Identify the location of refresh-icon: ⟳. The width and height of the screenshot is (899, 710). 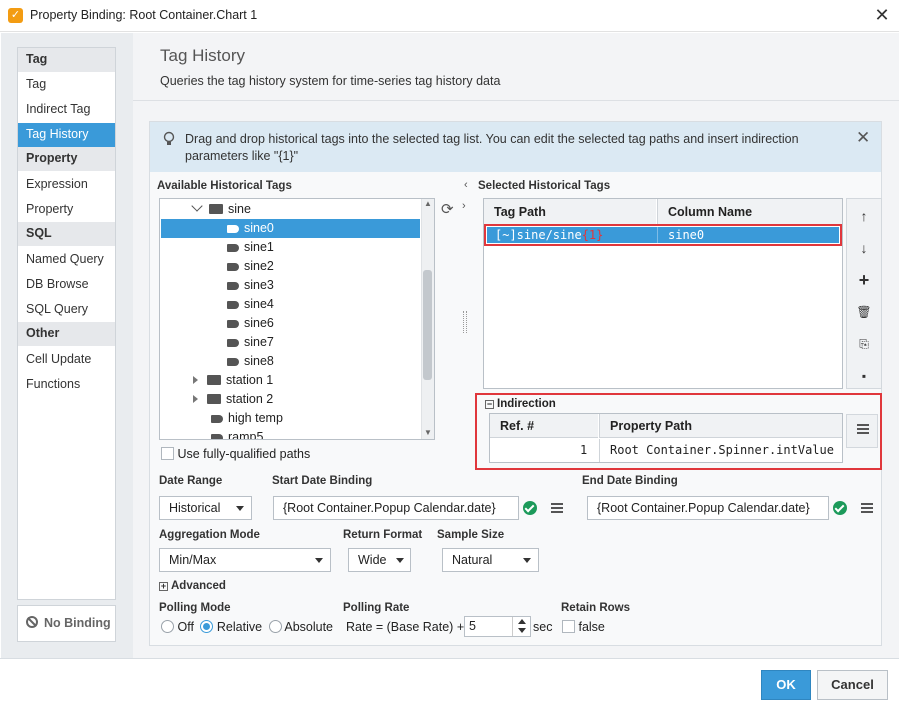
(447, 209).